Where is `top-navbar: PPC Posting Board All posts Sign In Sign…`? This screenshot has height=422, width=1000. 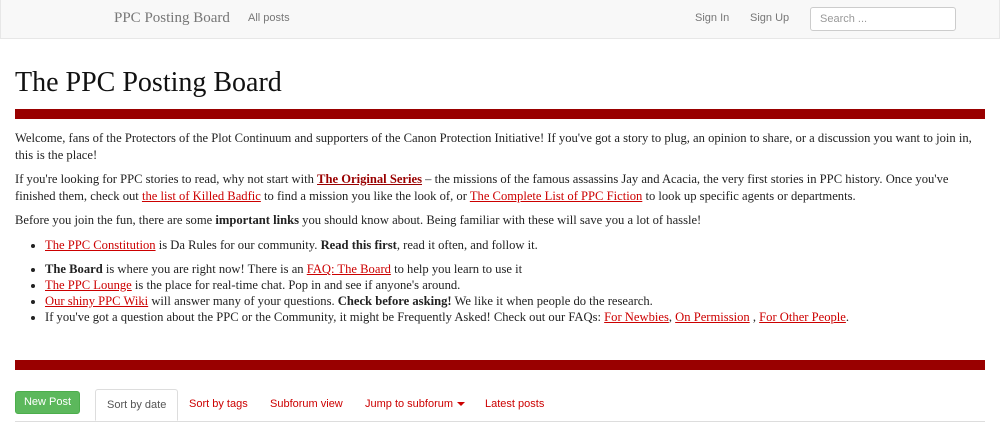 top-navbar: PPC Posting Board All posts Sign In Sign… is located at coordinates (500, 19).